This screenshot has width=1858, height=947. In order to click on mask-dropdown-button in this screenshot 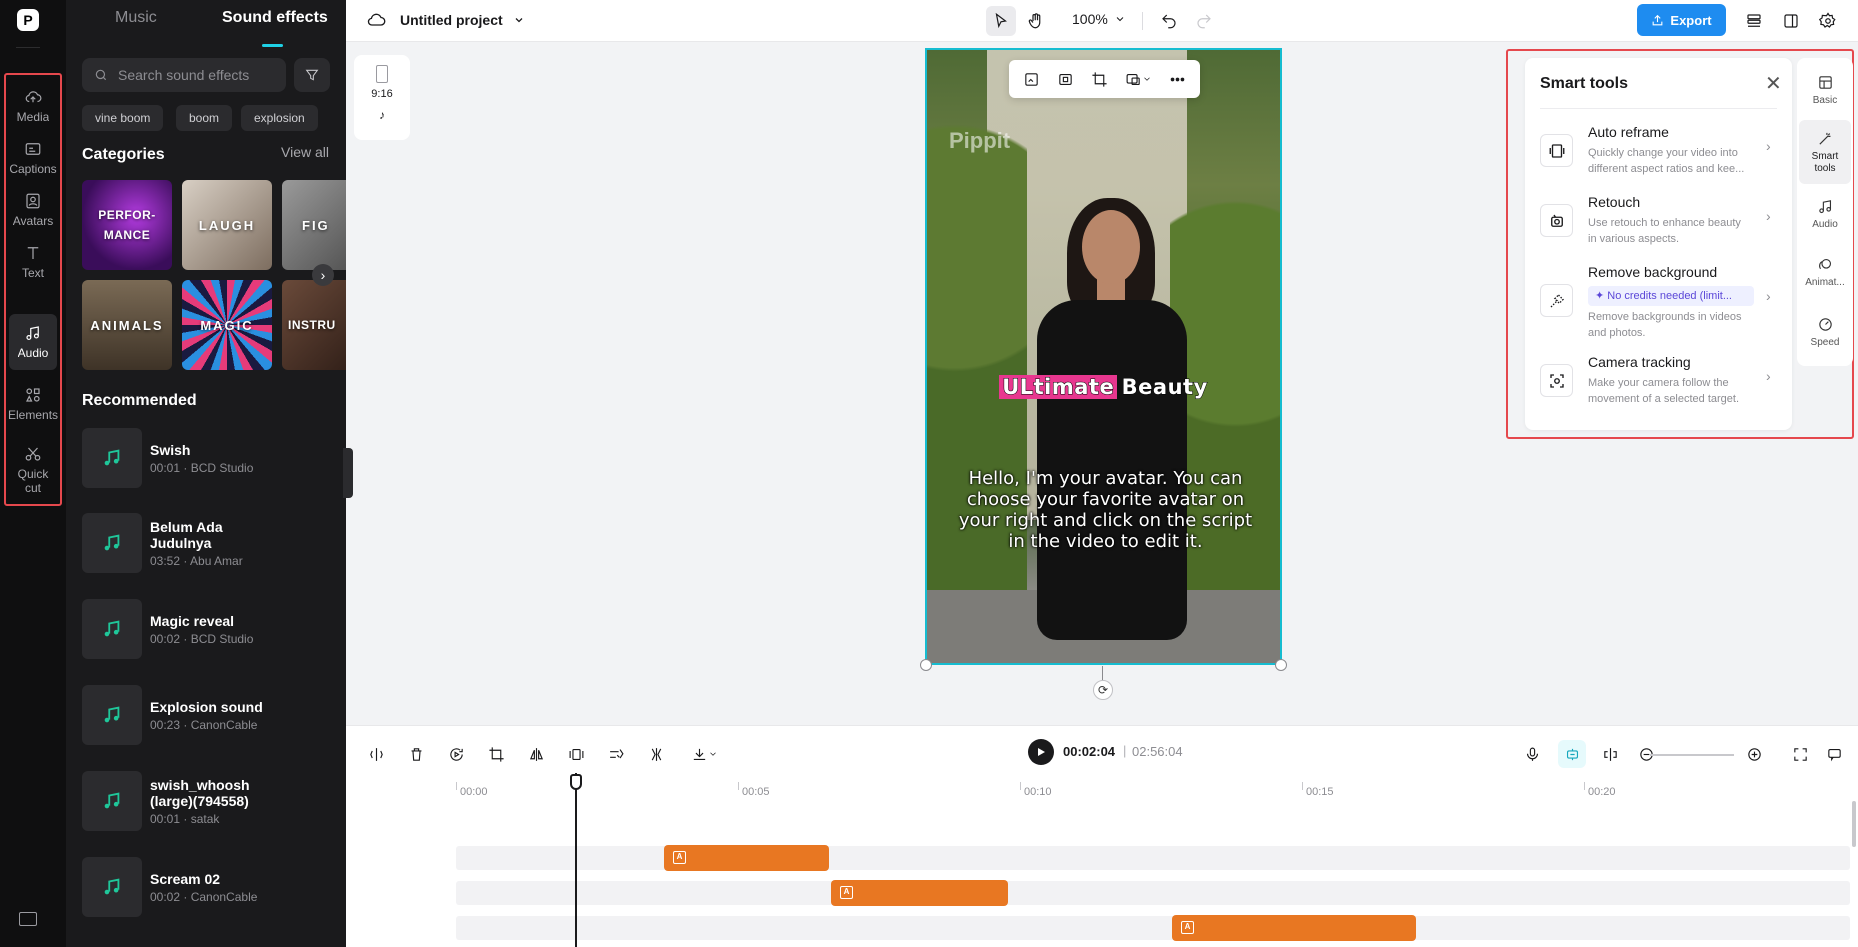, I will do `click(1138, 79)`.